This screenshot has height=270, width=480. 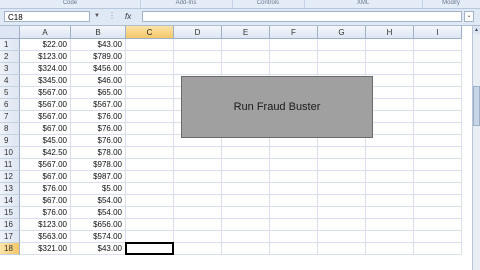 I want to click on vertical-scrollbar: ▲, so click(x=476, y=148).